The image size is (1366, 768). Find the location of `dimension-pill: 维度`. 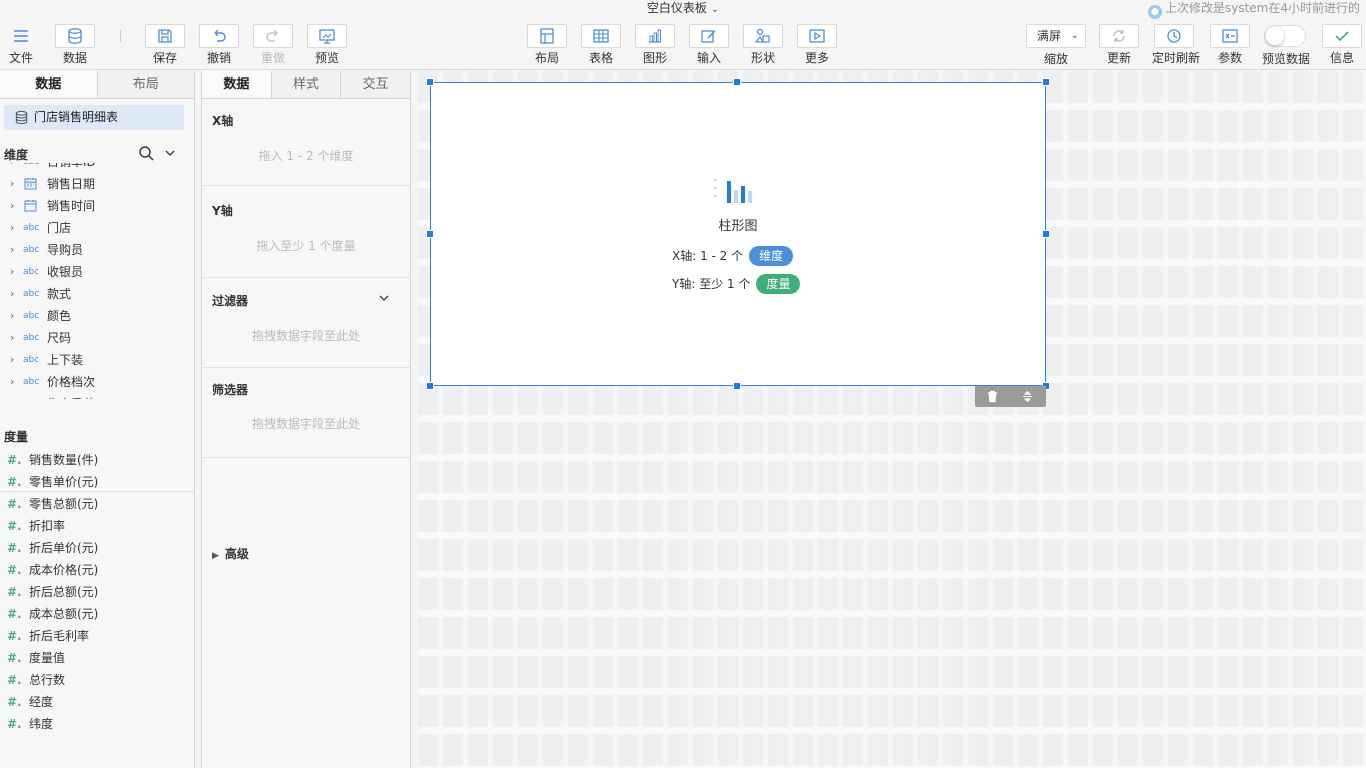

dimension-pill: 维度 is located at coordinates (771, 256).